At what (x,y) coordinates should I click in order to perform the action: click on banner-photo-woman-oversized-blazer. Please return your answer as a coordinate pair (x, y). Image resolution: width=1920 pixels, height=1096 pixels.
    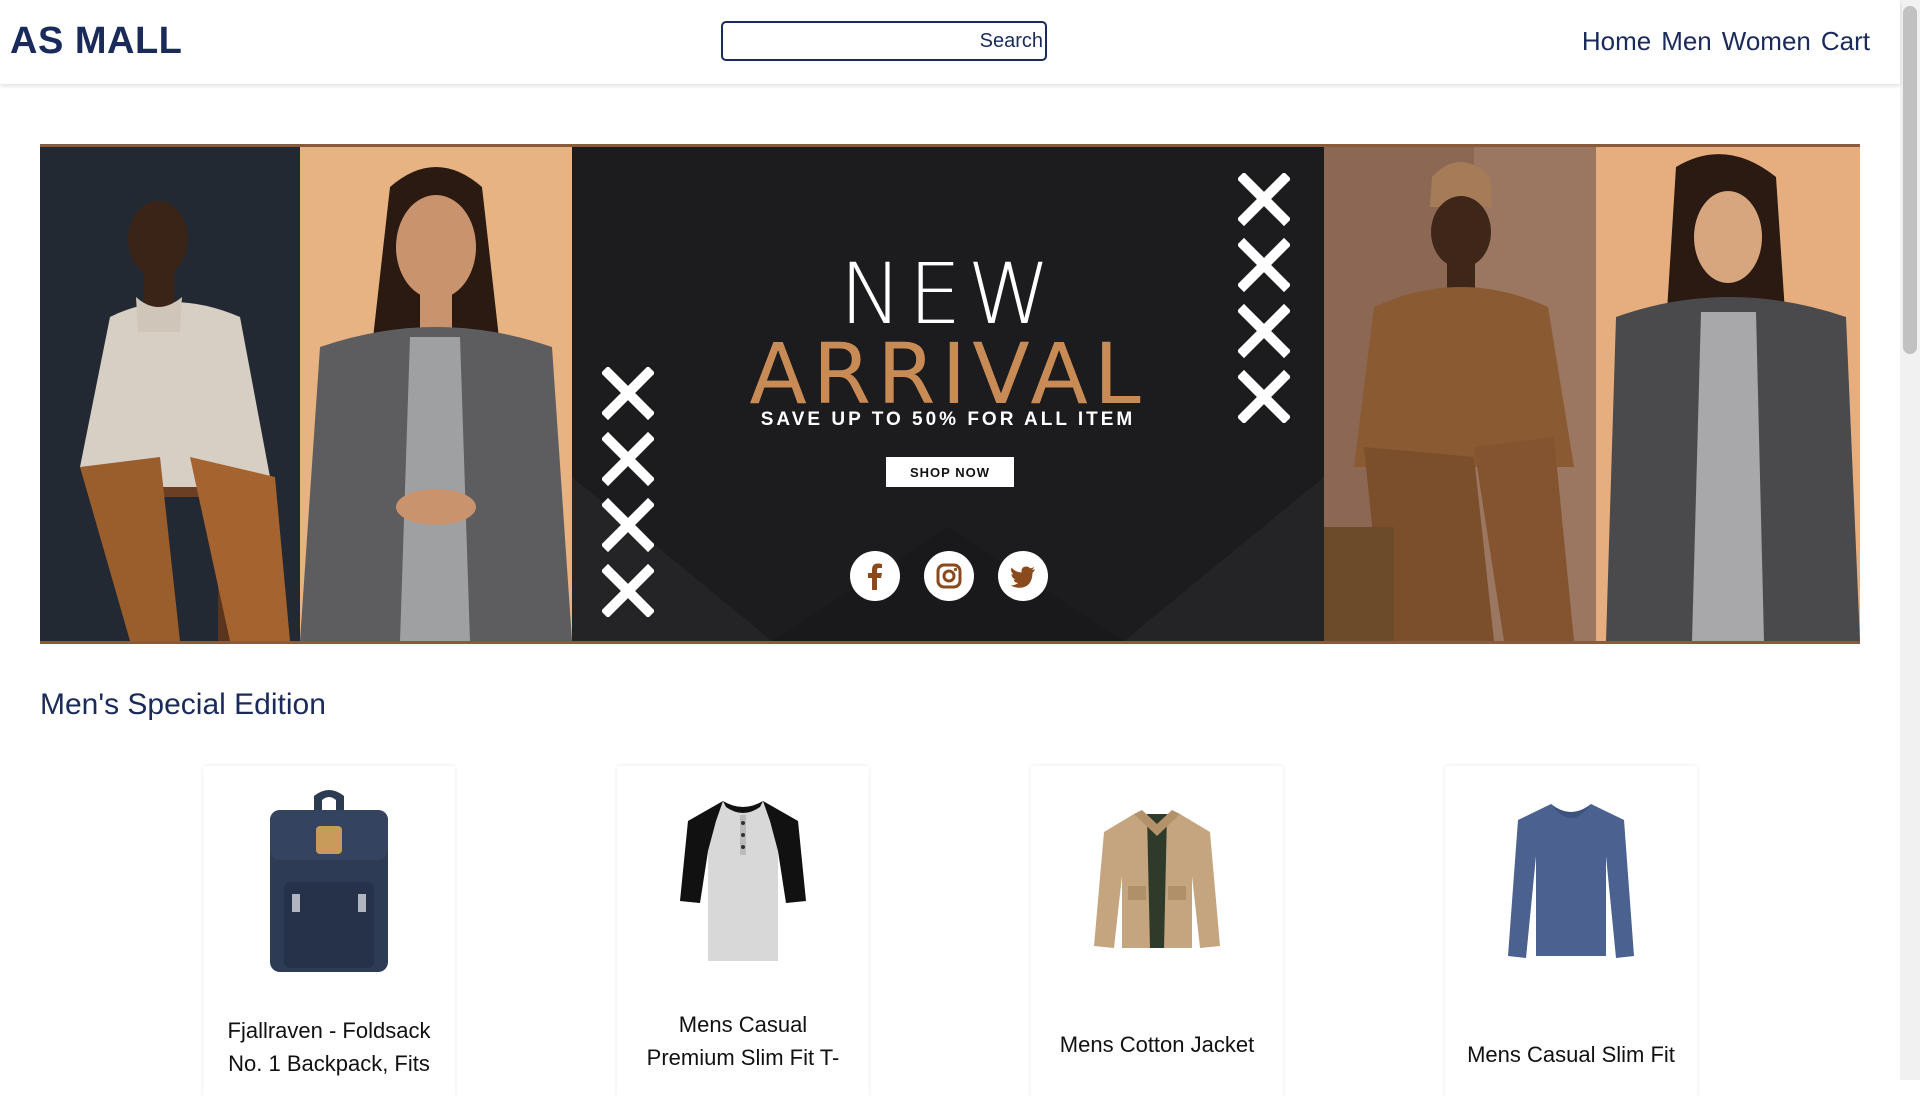
    Looking at the image, I should click on (1728, 394).